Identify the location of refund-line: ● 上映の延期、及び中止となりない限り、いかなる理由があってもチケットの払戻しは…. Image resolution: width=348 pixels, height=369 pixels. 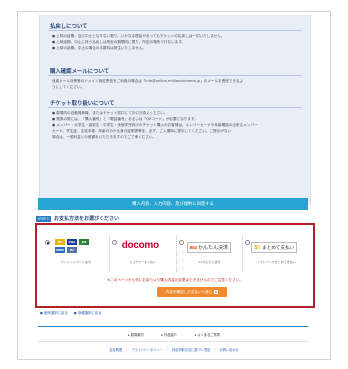
(138, 36).